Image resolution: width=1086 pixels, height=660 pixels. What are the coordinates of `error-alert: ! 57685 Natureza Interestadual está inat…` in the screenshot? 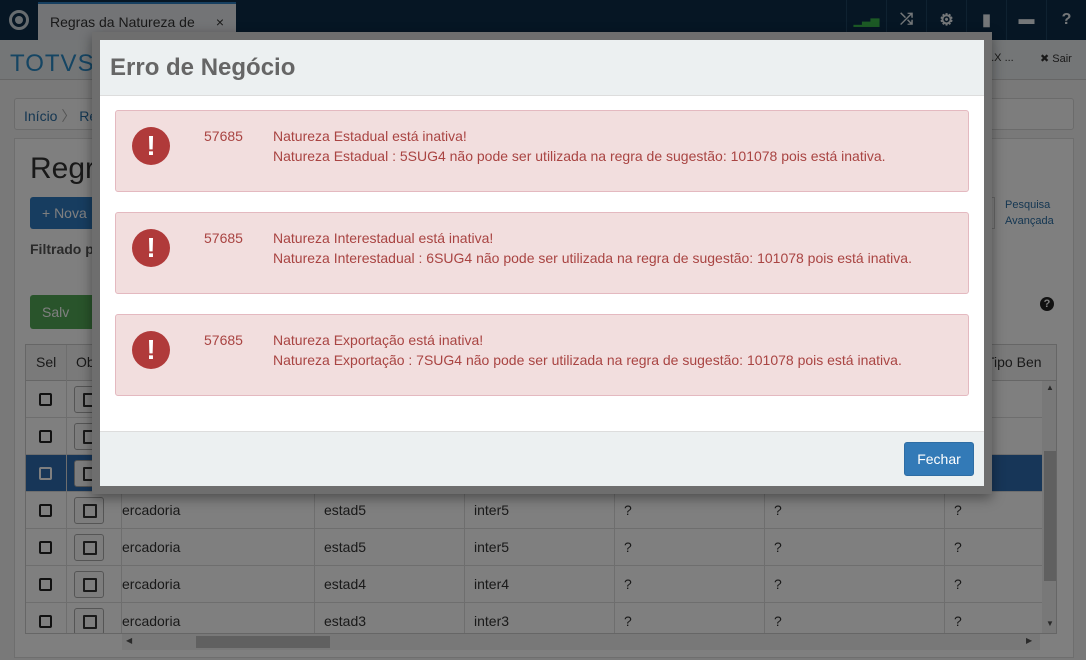 It's located at (542, 253).